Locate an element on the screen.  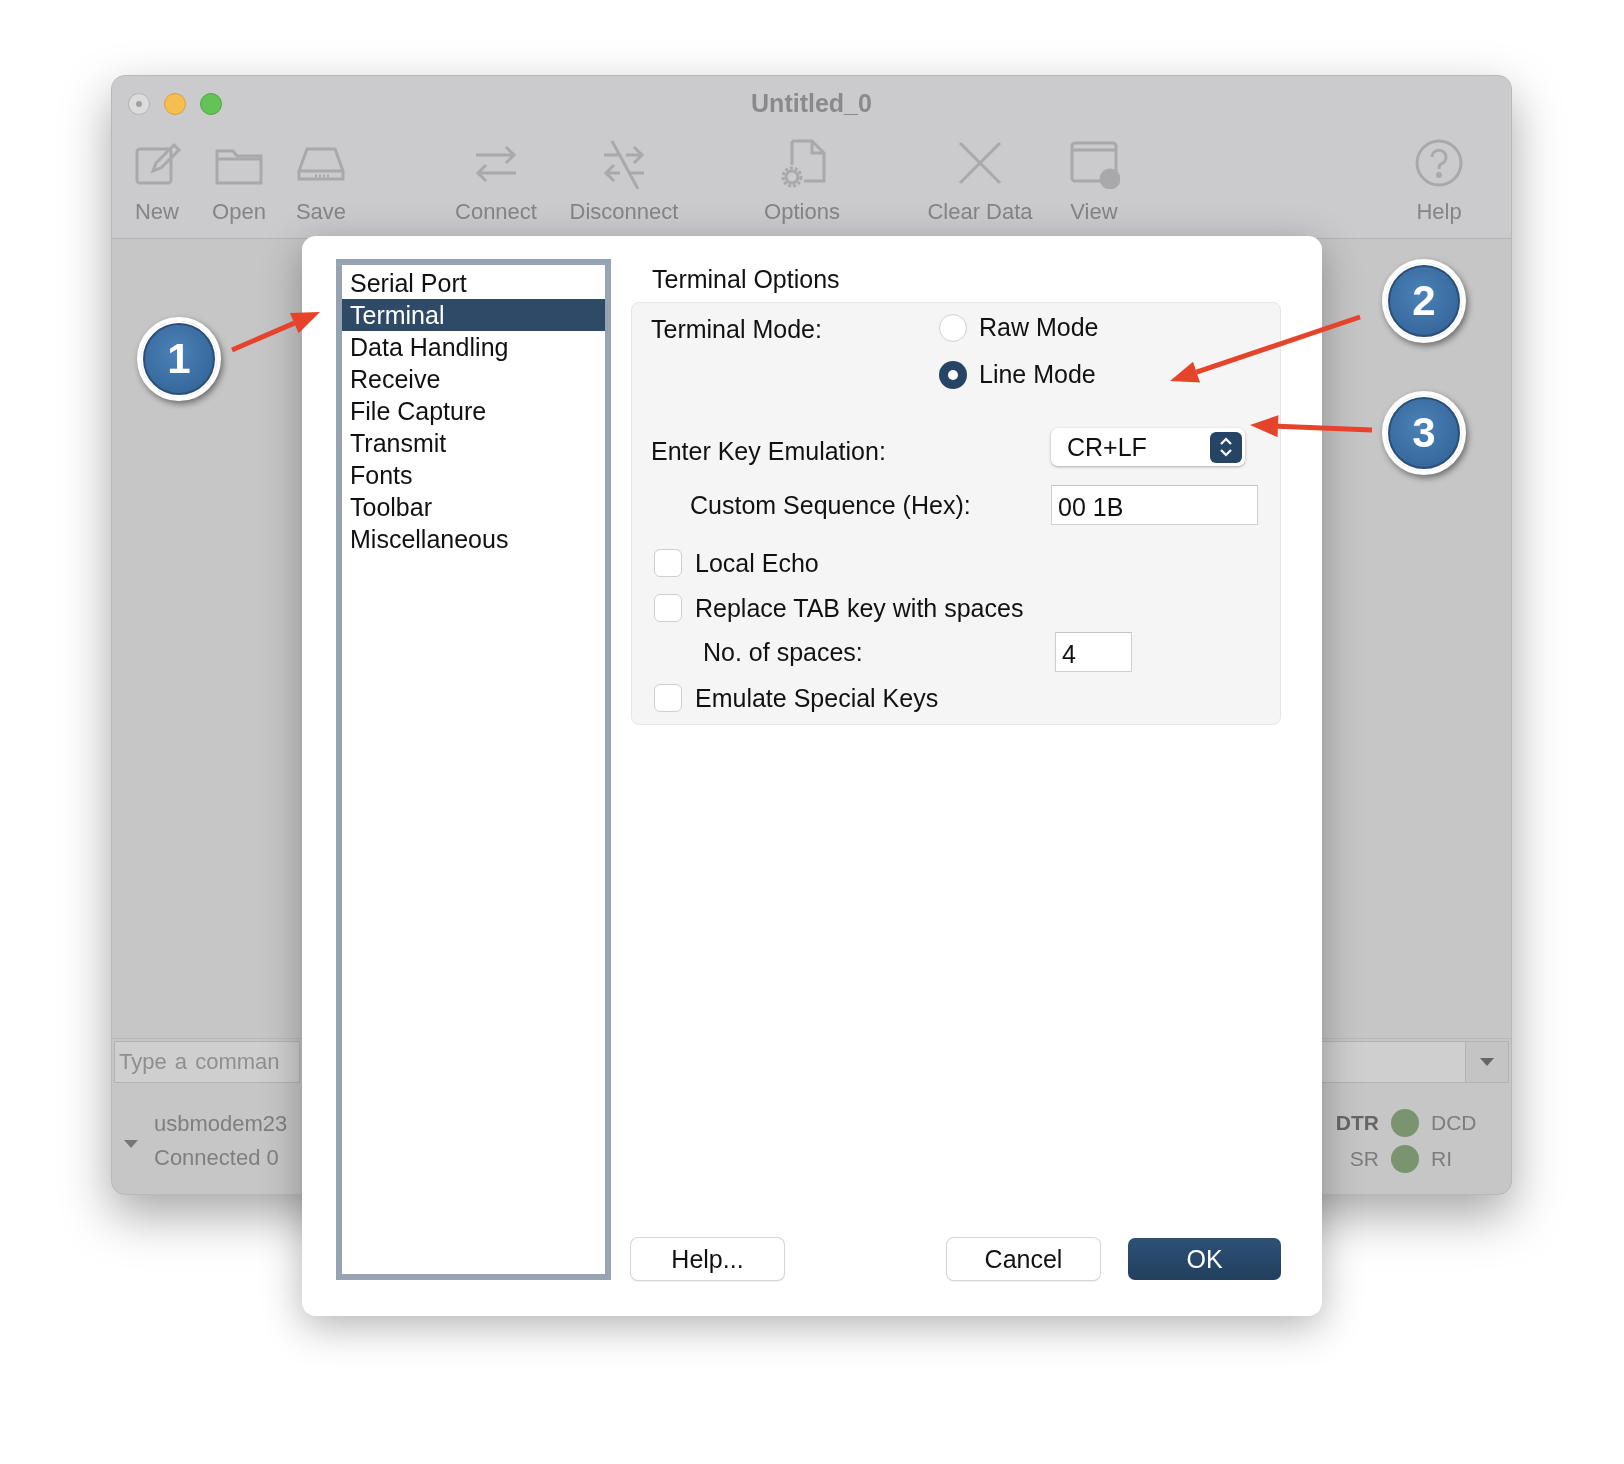
minimize-icon is located at coordinates (175, 103).